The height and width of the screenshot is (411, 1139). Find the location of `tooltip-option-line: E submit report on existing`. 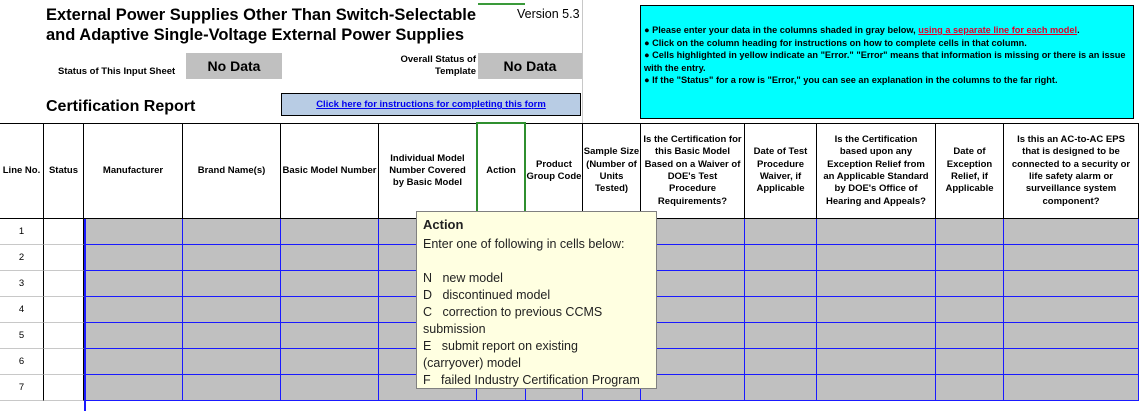

tooltip-option-line: E submit report on existing is located at coordinates (500, 346).